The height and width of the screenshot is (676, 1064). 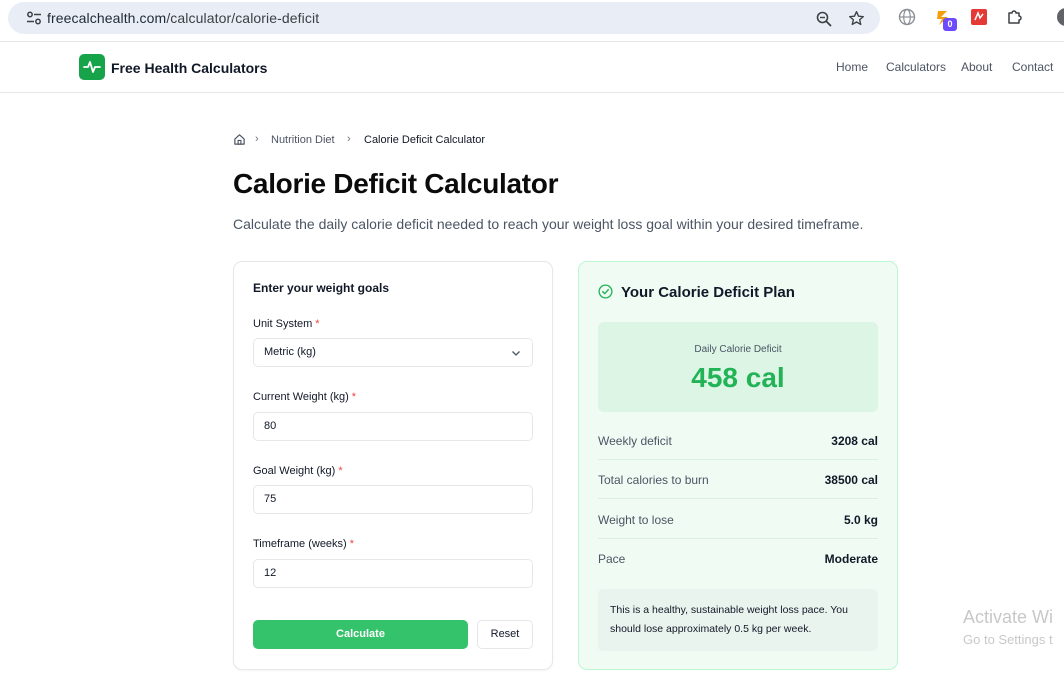 I want to click on daily-deficit-panel: Daily Calorie Deficit 458 cal, so click(x=738, y=367).